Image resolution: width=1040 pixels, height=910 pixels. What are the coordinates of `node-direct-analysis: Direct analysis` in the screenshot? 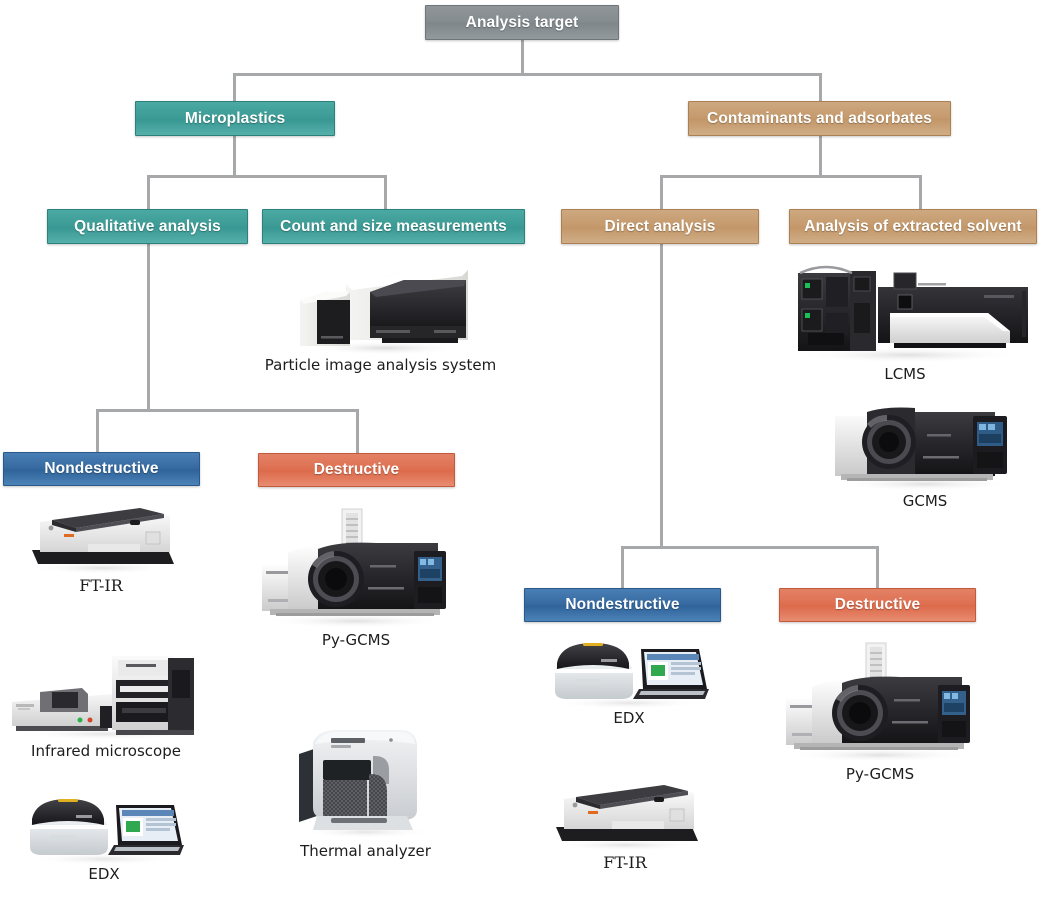 It's located at (660, 226).